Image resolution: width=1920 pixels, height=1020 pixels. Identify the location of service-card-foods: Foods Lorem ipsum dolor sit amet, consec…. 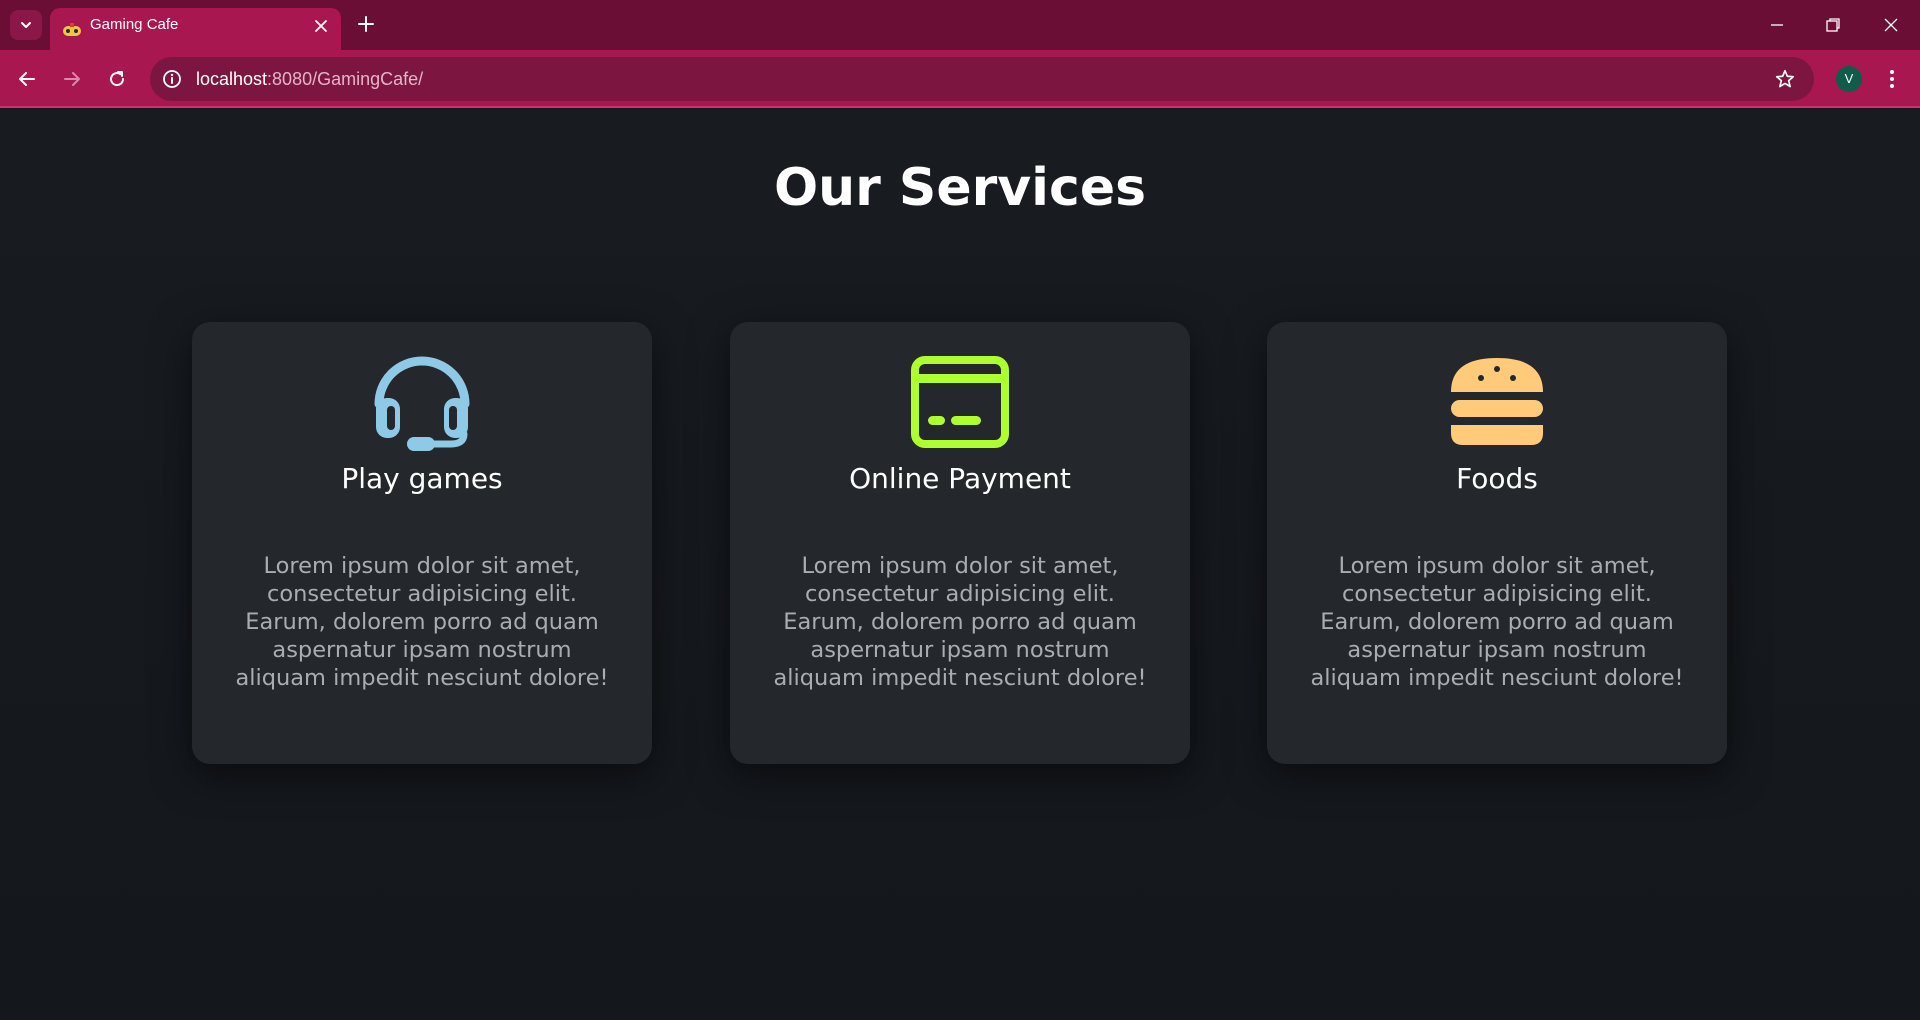
(1497, 543).